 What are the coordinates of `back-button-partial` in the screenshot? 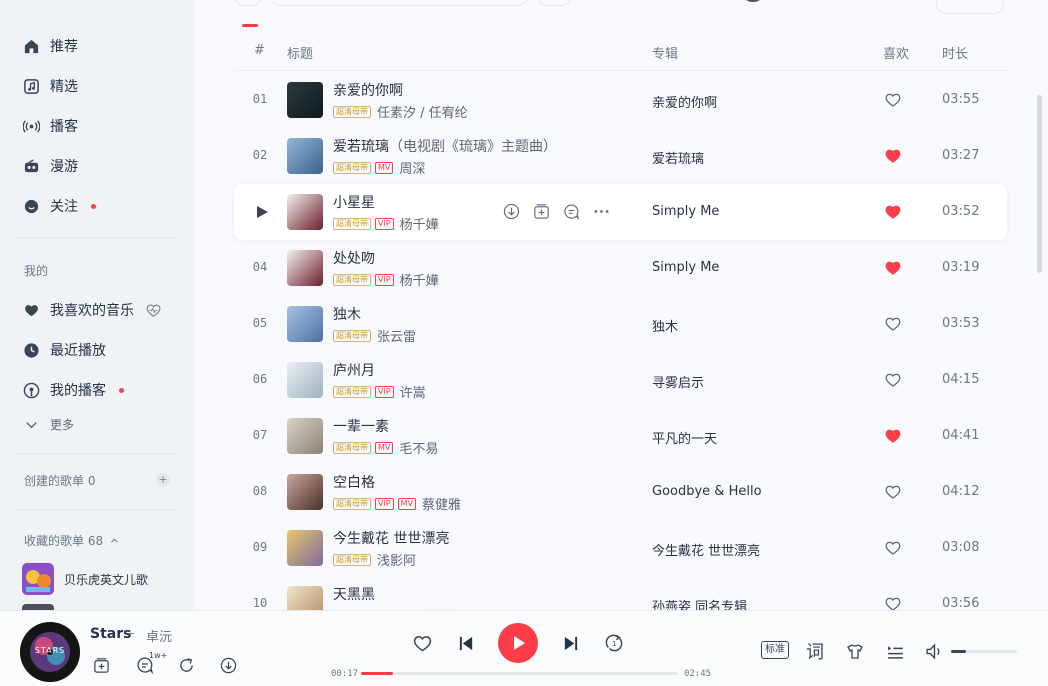 It's located at (248, 3).